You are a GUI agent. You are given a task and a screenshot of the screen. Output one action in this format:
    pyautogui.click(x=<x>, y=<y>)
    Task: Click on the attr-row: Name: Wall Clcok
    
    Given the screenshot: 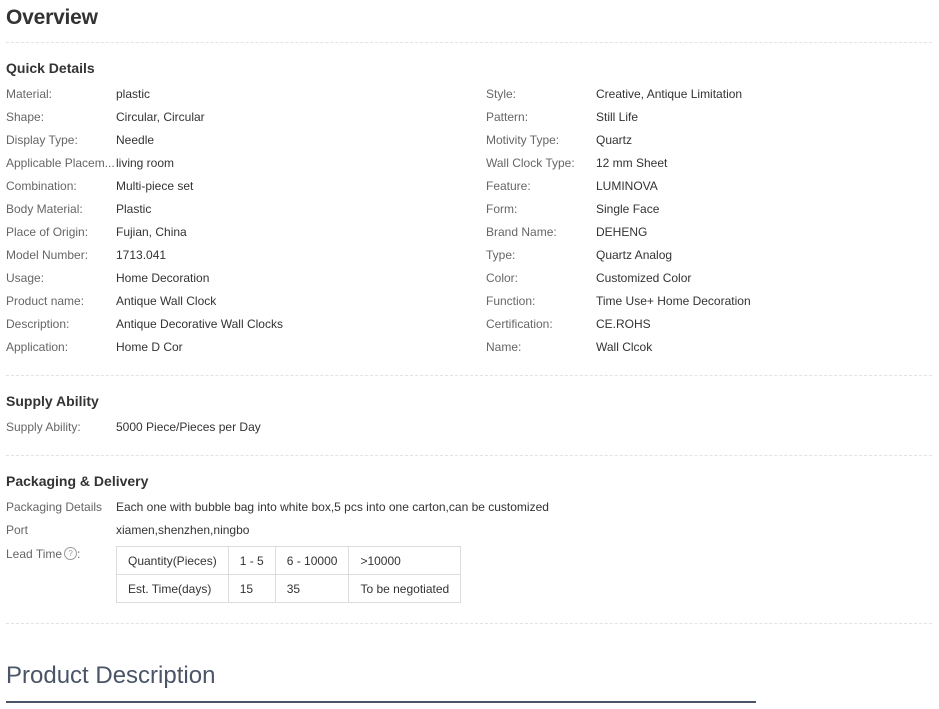 What is the action you would take?
    pyautogui.click(x=709, y=348)
    